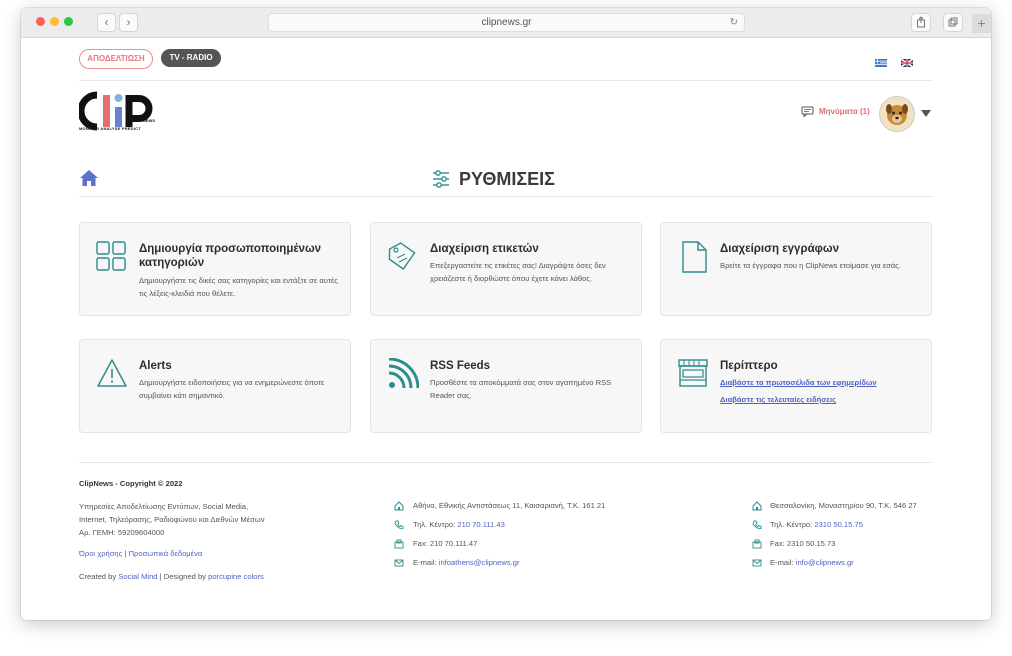 The height and width of the screenshot is (656, 1012). What do you see at coordinates (182, 576) in the screenshot?
I see `designed-prefix: | Designed by` at bounding box center [182, 576].